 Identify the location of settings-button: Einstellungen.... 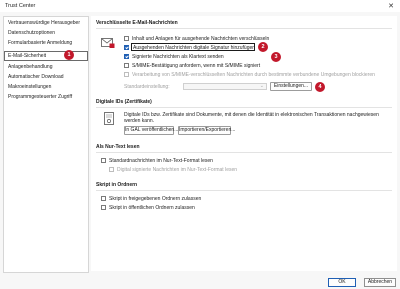
(291, 86).